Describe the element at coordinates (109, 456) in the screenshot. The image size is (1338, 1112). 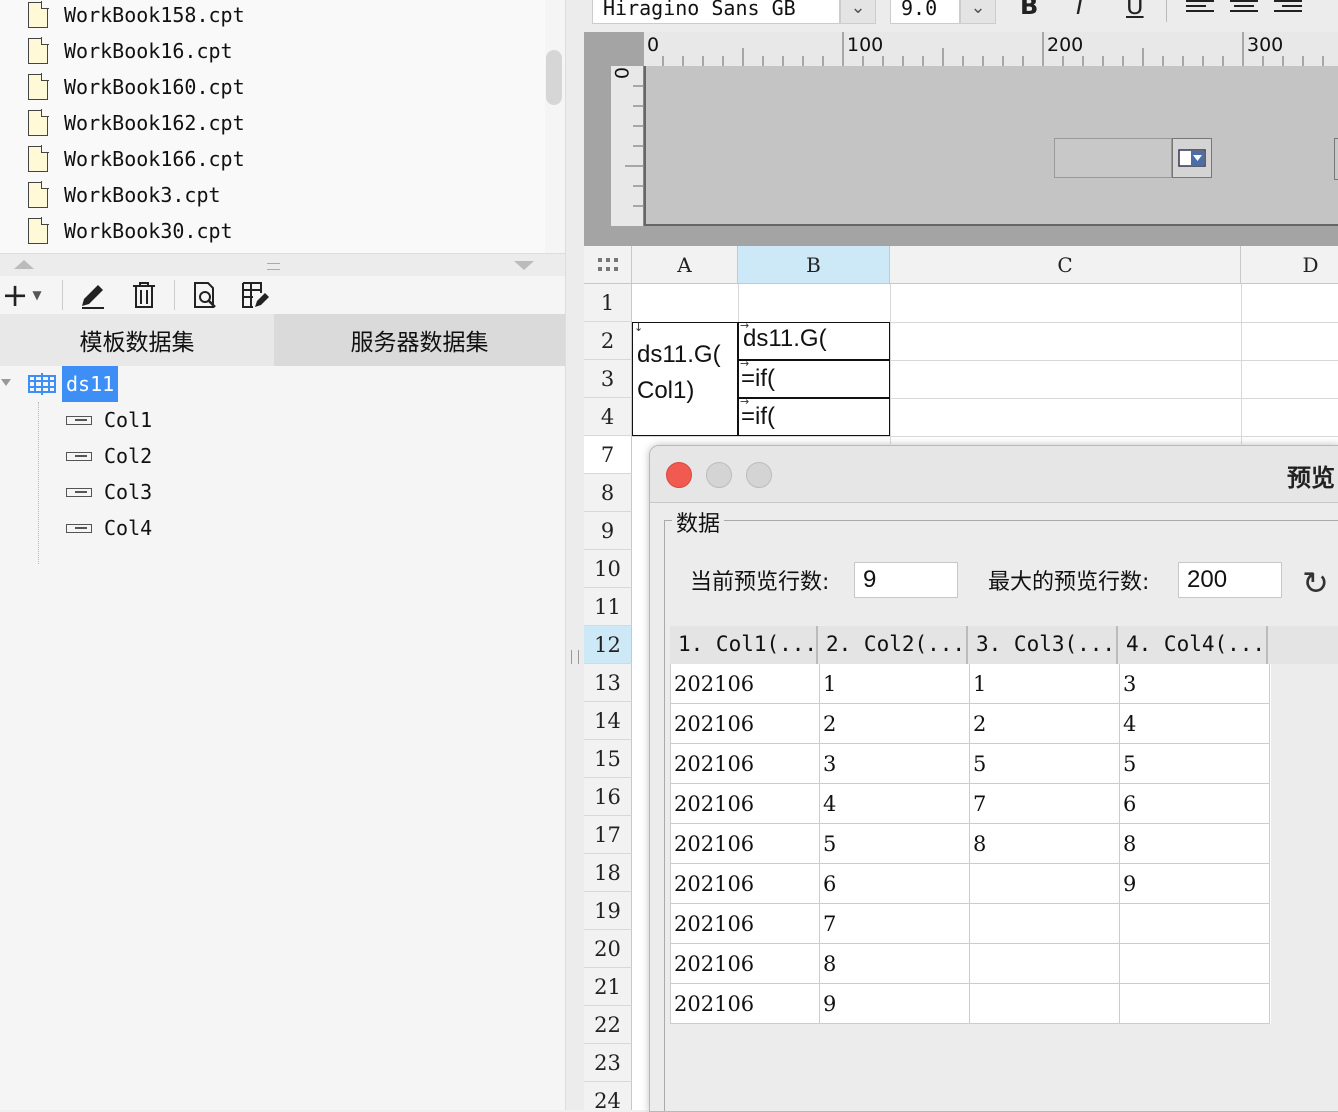
I see `tree-node-column: Col2` at that location.